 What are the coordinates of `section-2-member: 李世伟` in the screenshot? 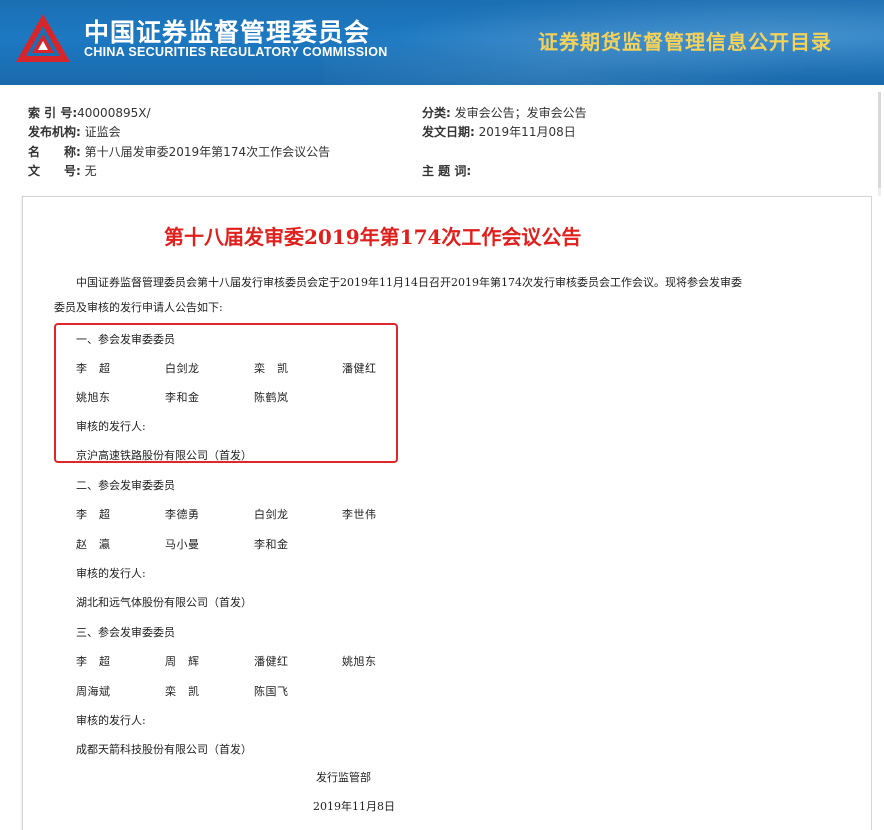 It's located at (359, 514).